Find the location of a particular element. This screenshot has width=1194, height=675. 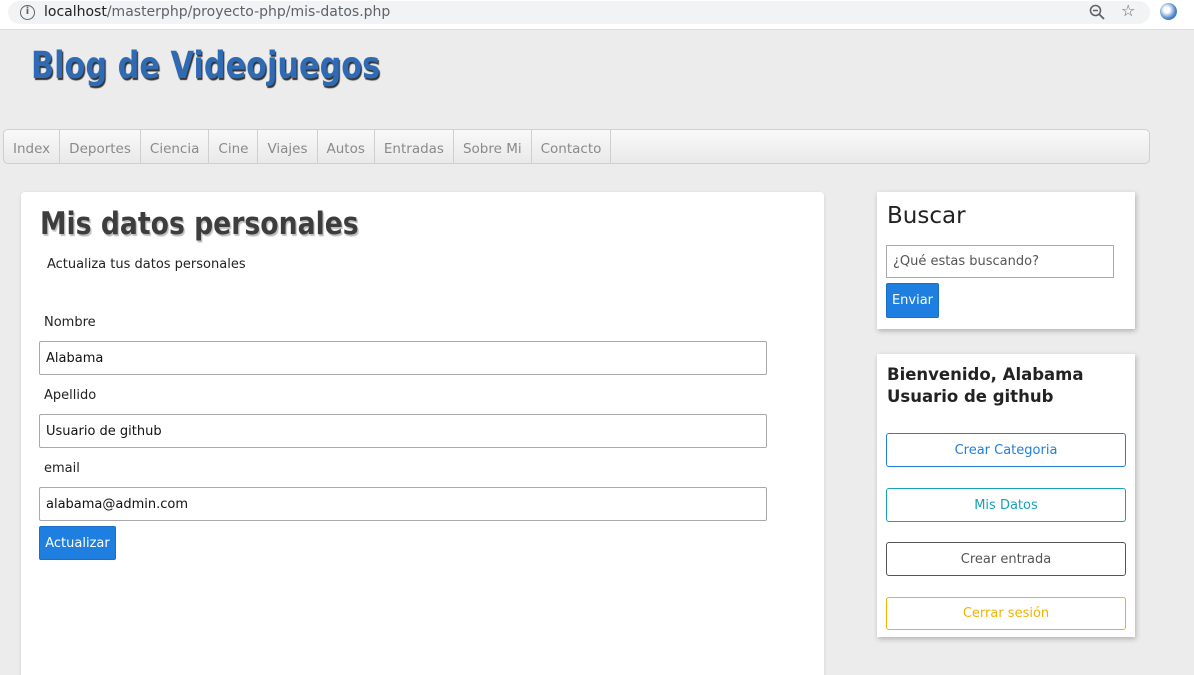

site-title: Blog de Videojuegos is located at coordinates (205, 65).